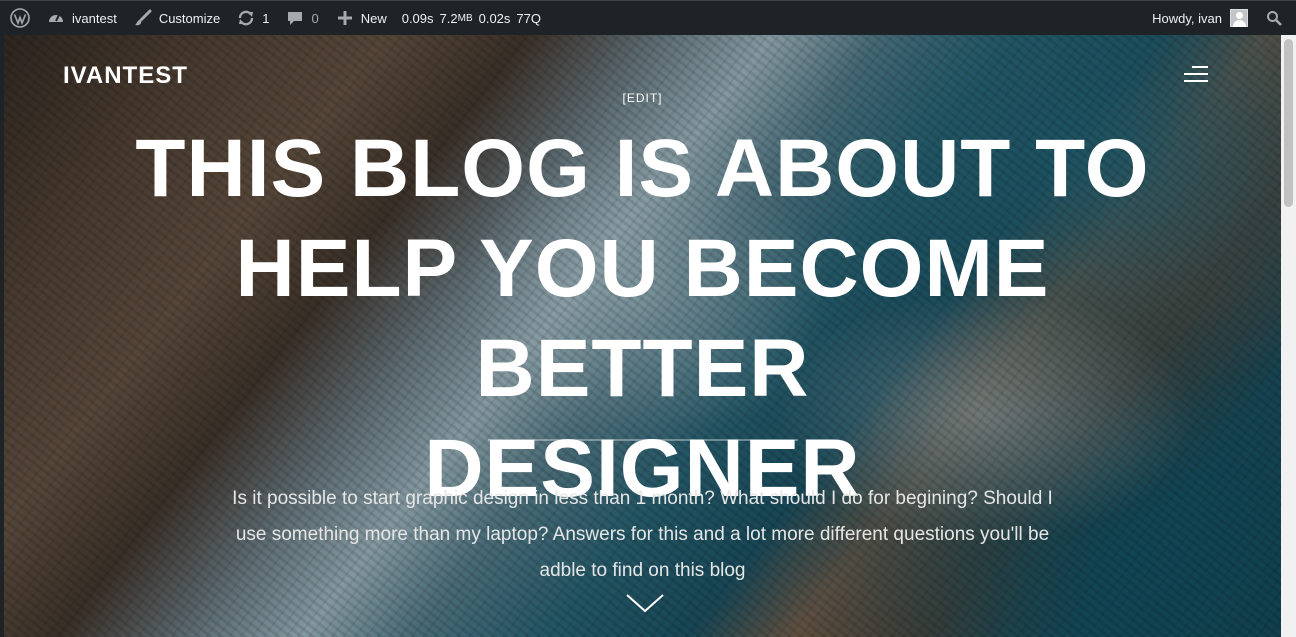 The width and height of the screenshot is (1296, 637). Describe the element at coordinates (315, 18) in the screenshot. I see `comments-count: 0` at that location.